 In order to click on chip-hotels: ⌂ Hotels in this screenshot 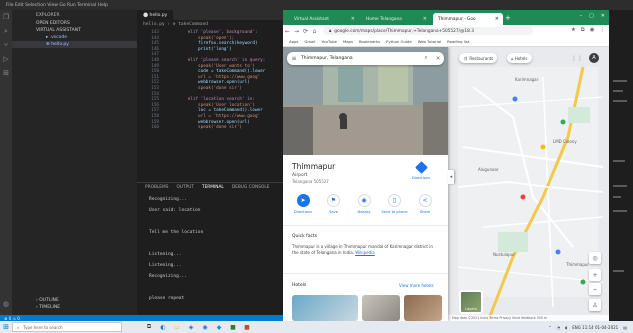, I will do `click(519, 58)`.